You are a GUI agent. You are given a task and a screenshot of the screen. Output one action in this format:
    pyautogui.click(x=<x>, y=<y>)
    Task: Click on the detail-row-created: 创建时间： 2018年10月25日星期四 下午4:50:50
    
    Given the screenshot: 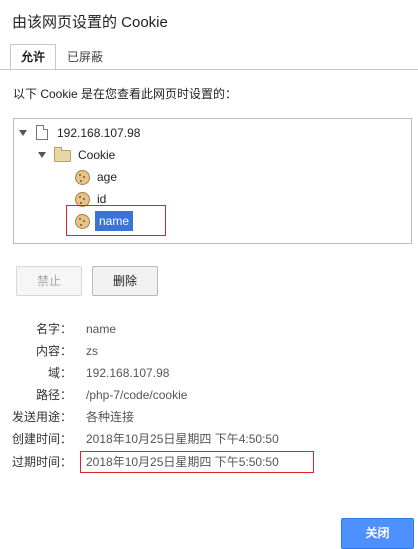 What is the action you would take?
    pyautogui.click(x=209, y=439)
    